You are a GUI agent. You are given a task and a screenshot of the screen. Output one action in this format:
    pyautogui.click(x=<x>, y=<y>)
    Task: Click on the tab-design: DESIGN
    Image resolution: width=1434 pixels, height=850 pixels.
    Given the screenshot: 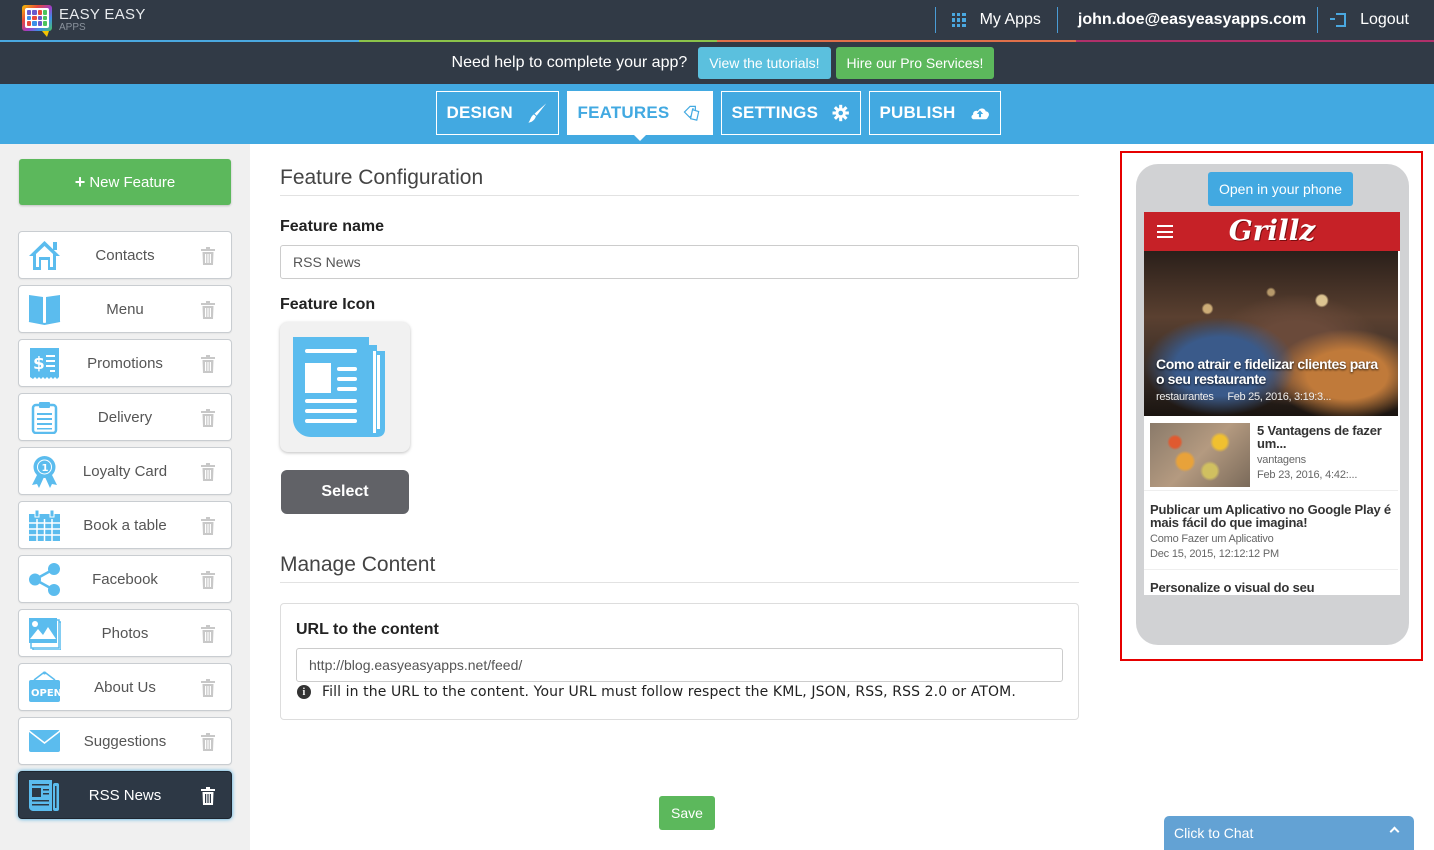 What is the action you would take?
    pyautogui.click(x=497, y=113)
    